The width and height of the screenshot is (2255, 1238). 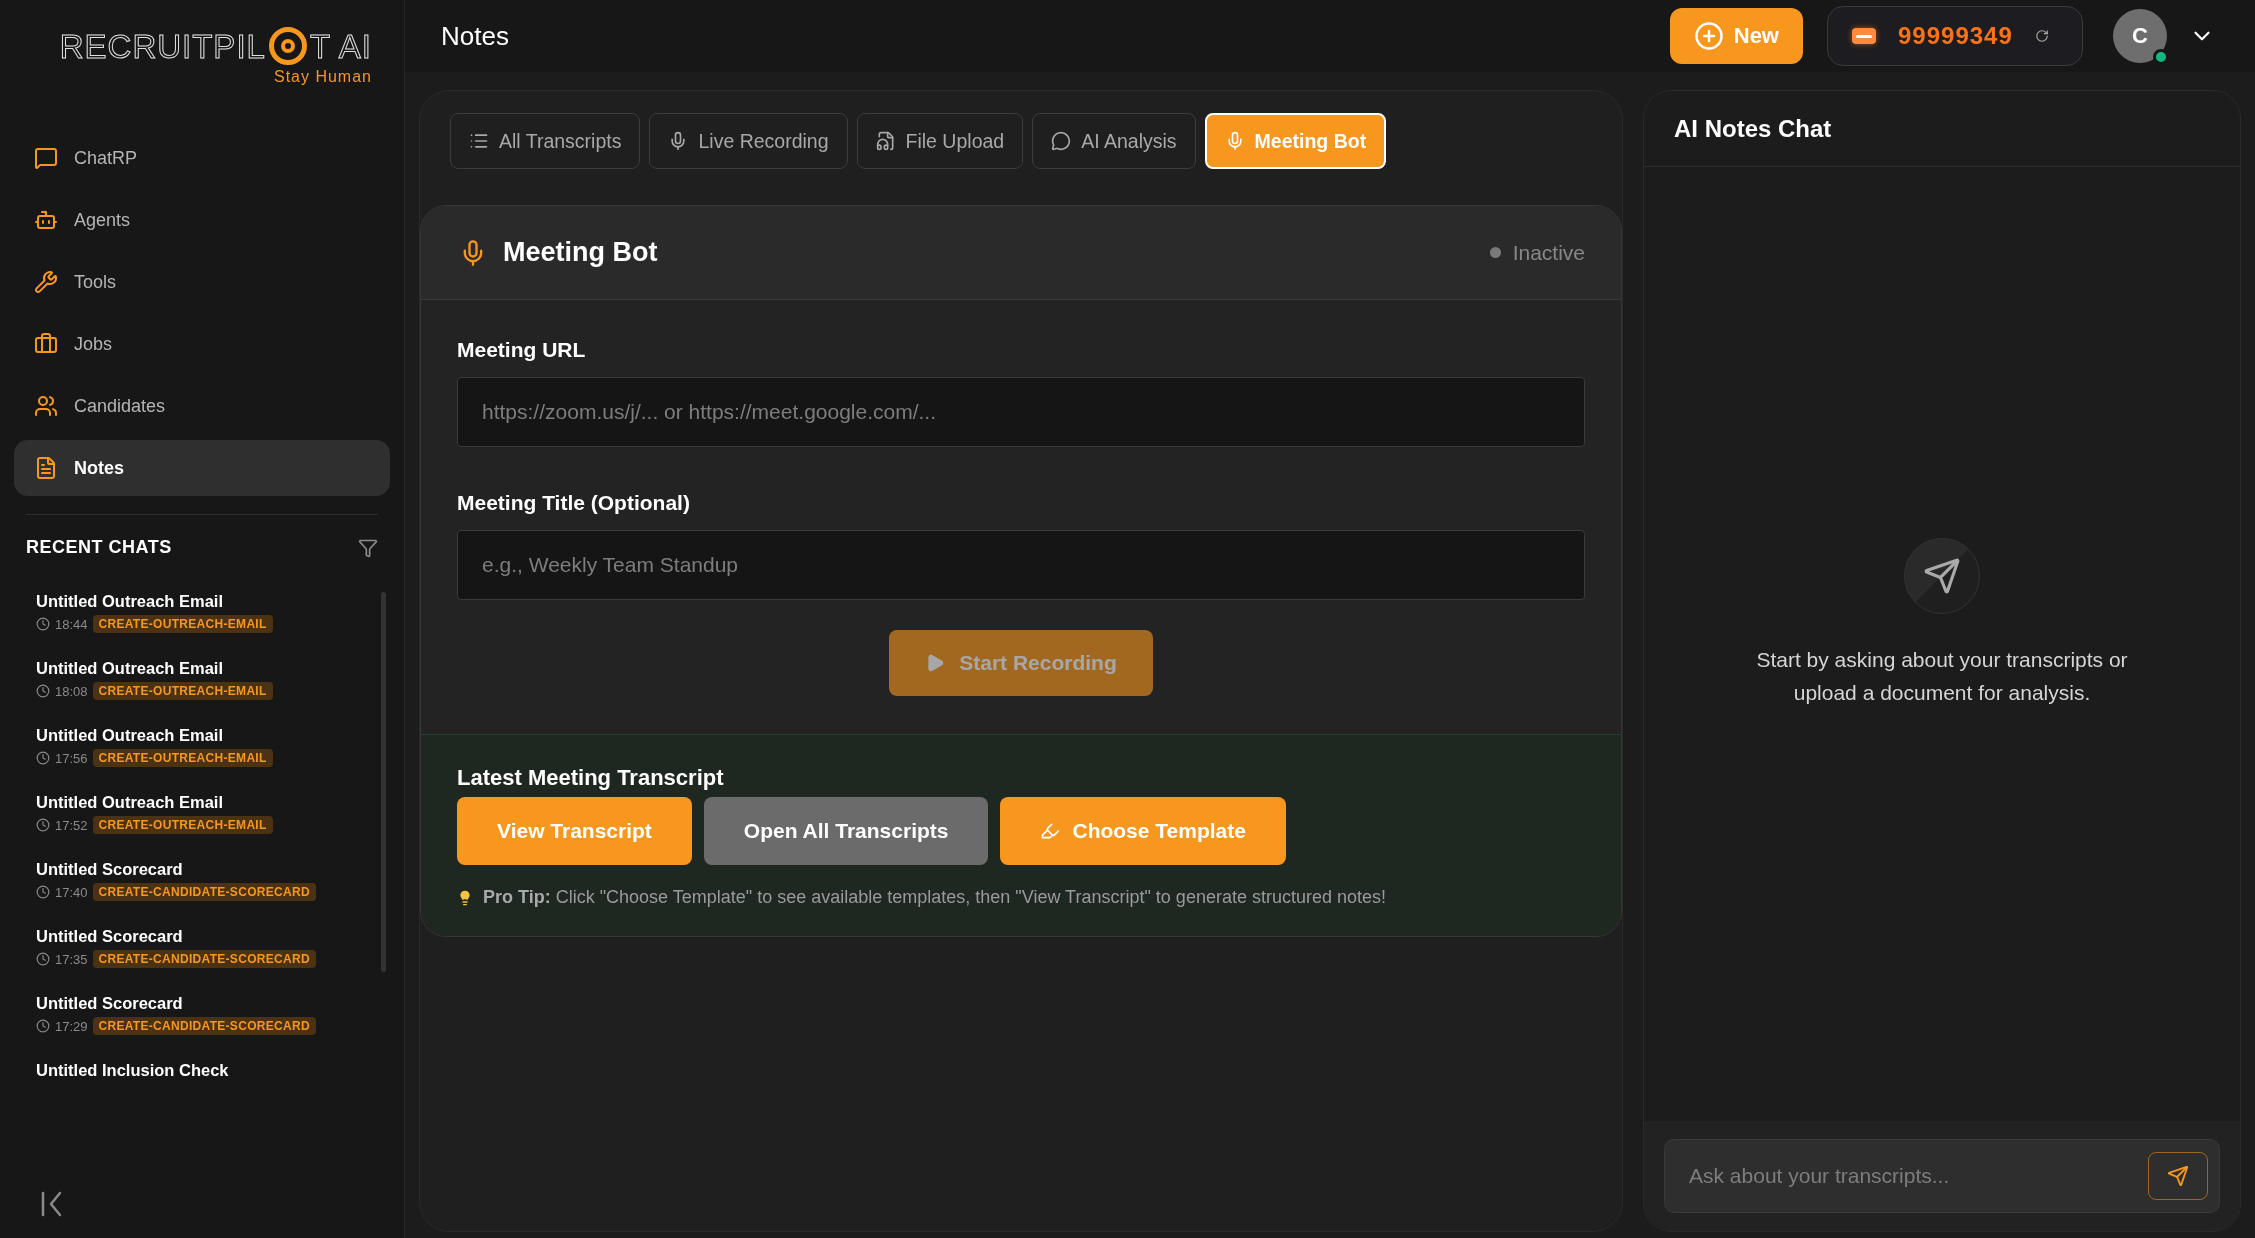 I want to click on nav-item: Notes, so click(x=202, y=468).